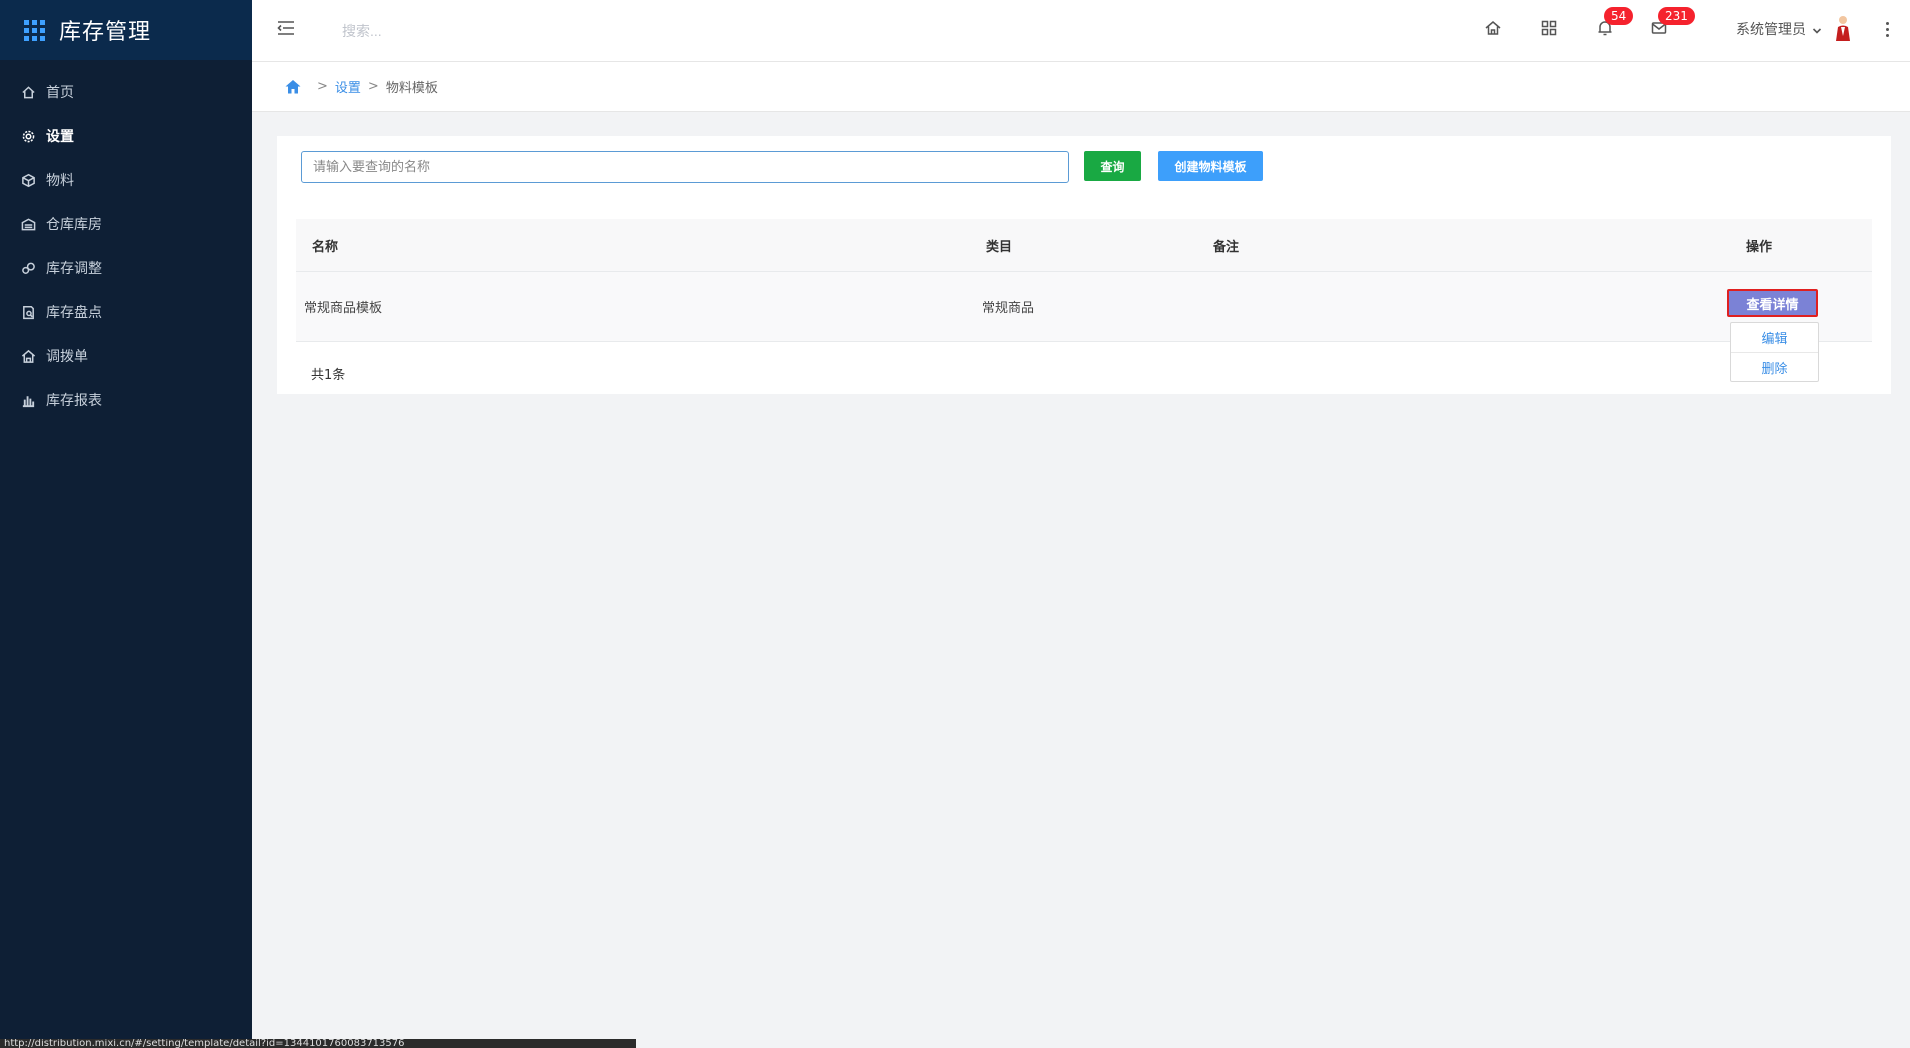 This screenshot has width=1910, height=1048. Describe the element at coordinates (60, 137) in the screenshot. I see `sidebar-item-label: 设置` at that location.